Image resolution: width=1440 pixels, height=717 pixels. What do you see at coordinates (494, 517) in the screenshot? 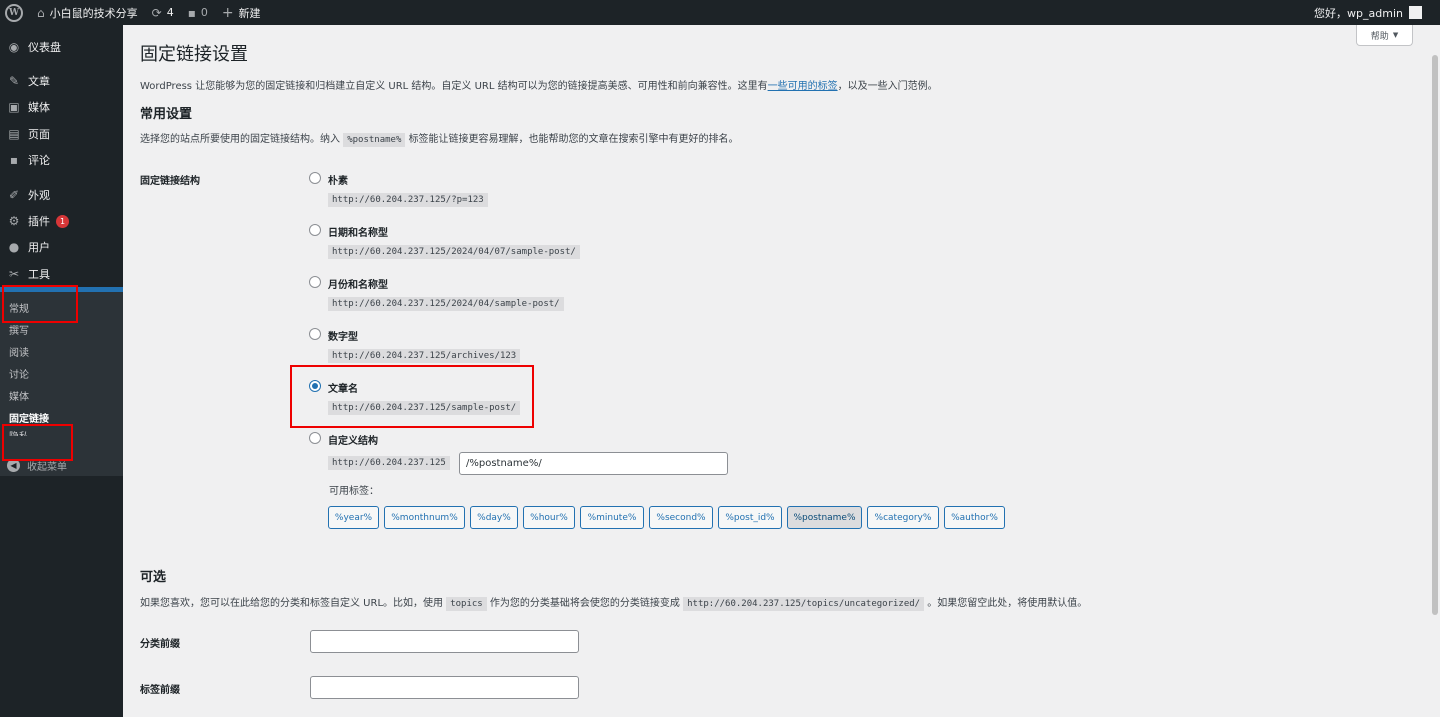
I see `tag-day-button: %day%` at bounding box center [494, 517].